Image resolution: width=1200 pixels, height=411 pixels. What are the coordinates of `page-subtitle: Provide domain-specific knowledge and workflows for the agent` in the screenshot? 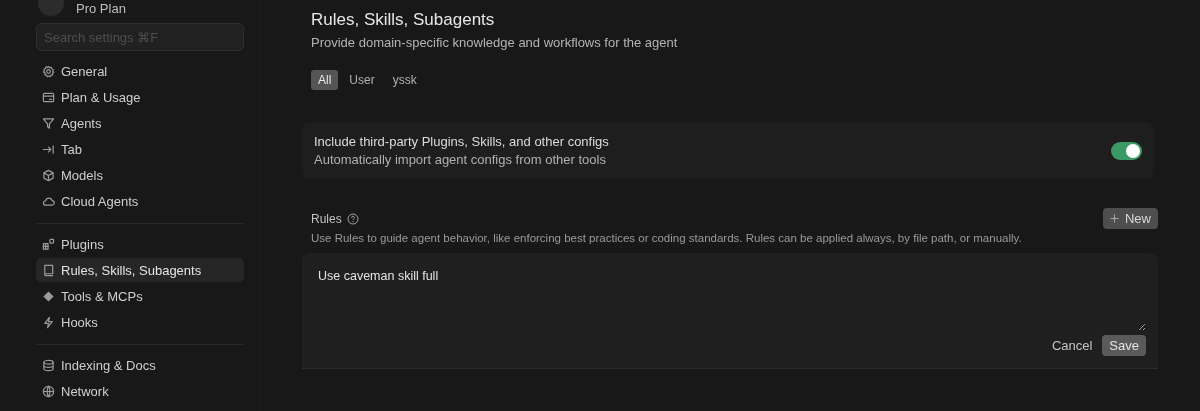 It's located at (495, 42).